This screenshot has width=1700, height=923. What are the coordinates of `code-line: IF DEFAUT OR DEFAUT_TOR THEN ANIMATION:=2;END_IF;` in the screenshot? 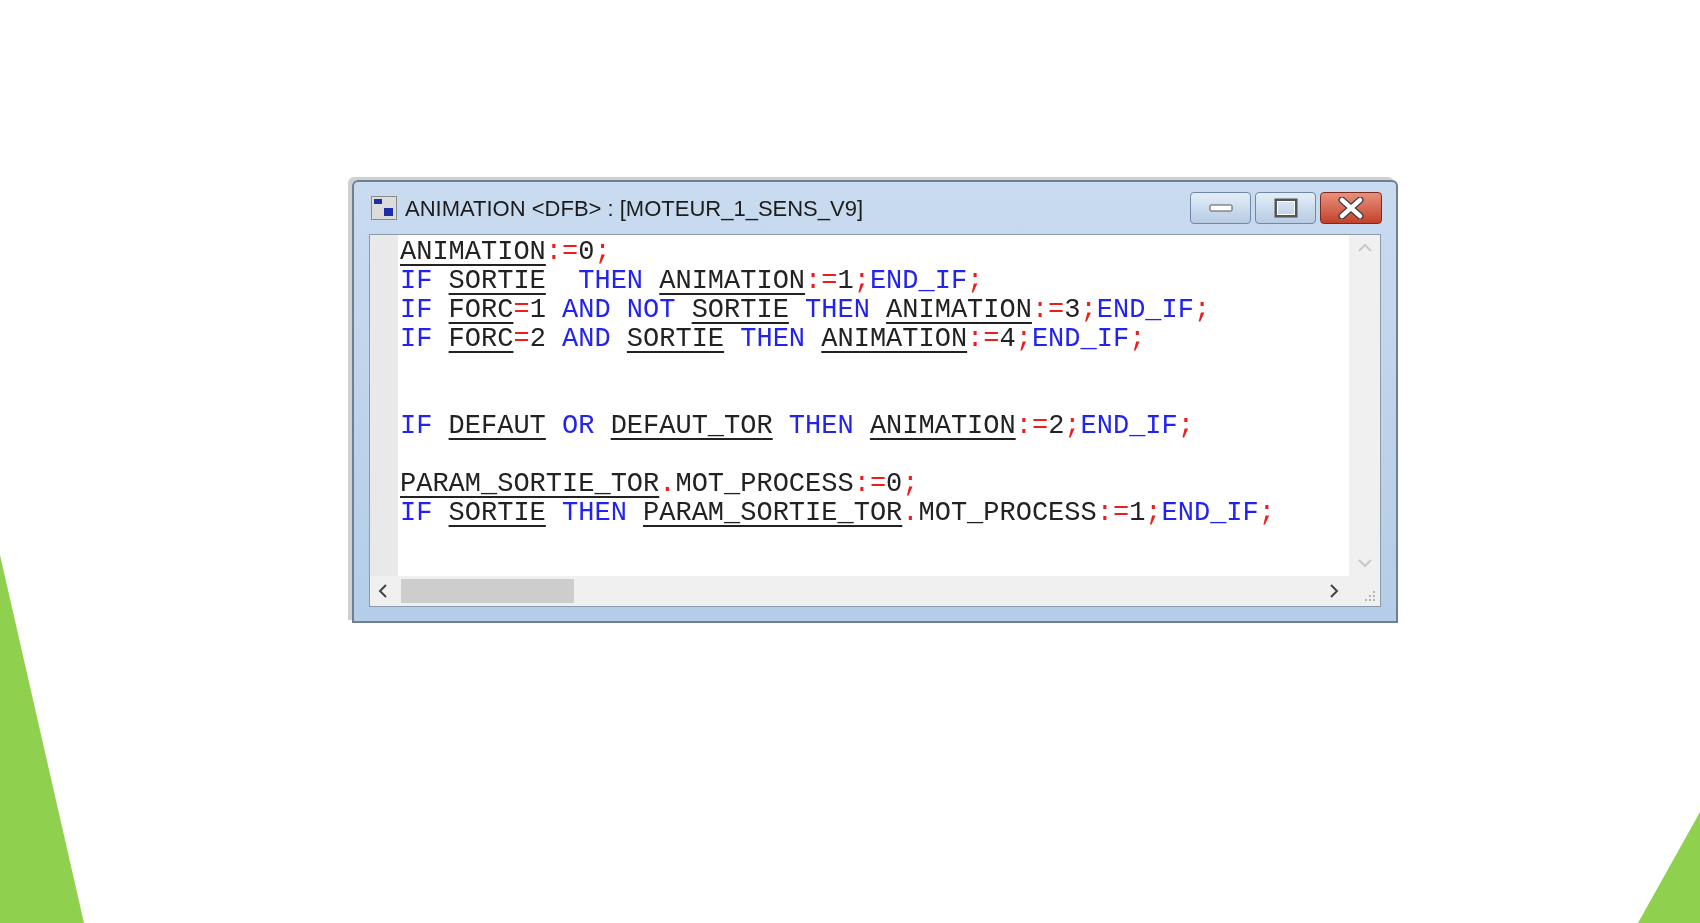 It's located at (797, 426).